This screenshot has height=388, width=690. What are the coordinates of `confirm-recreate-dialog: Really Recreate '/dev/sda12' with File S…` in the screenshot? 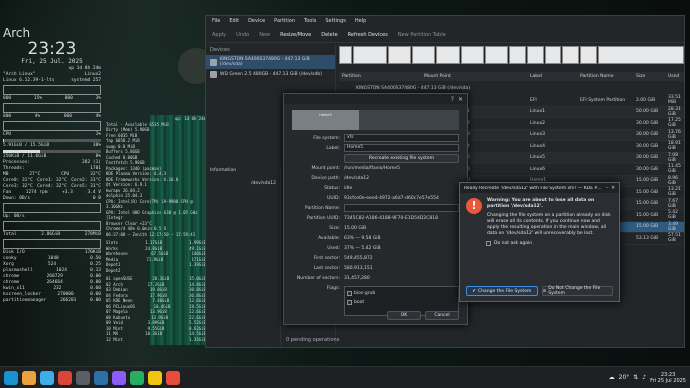 It's located at (539, 242).